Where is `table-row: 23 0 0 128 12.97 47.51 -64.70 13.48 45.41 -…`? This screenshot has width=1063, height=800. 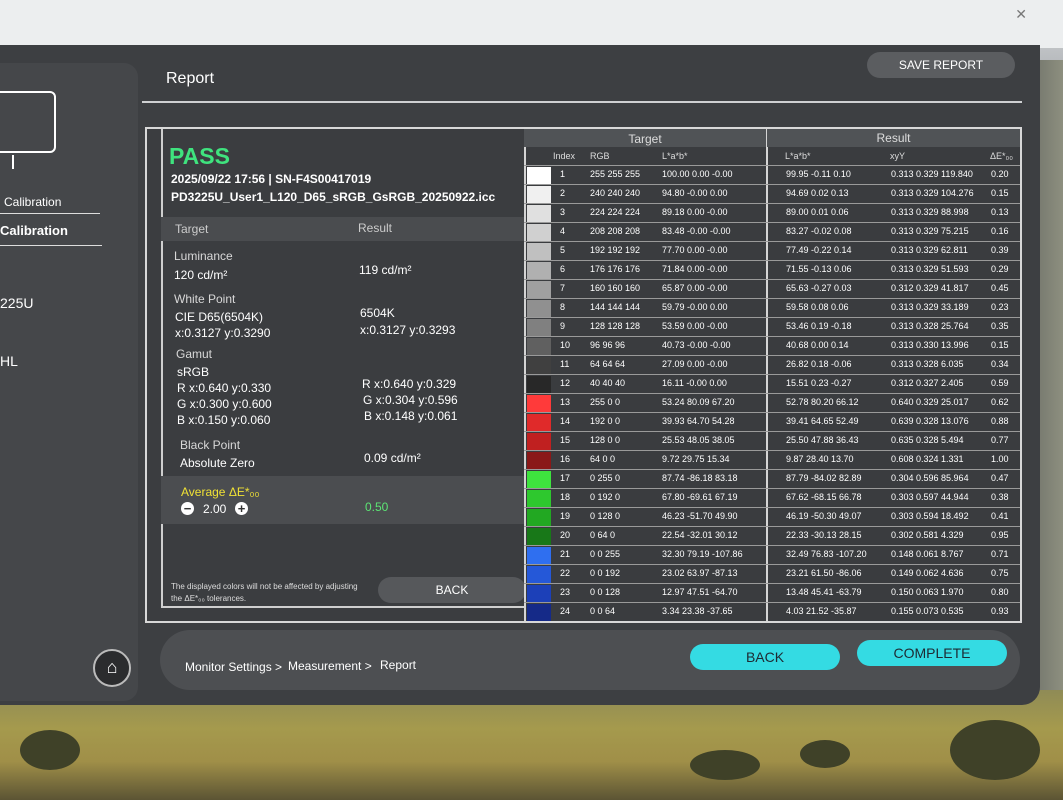 table-row: 23 0 0 128 12.97 47.51 -64.70 13.48 45.41 -… is located at coordinates (772, 593).